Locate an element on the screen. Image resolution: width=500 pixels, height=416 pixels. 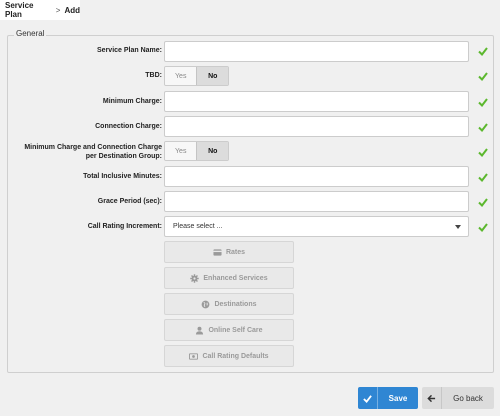
connection-charge-input is located at coordinates (316, 126).